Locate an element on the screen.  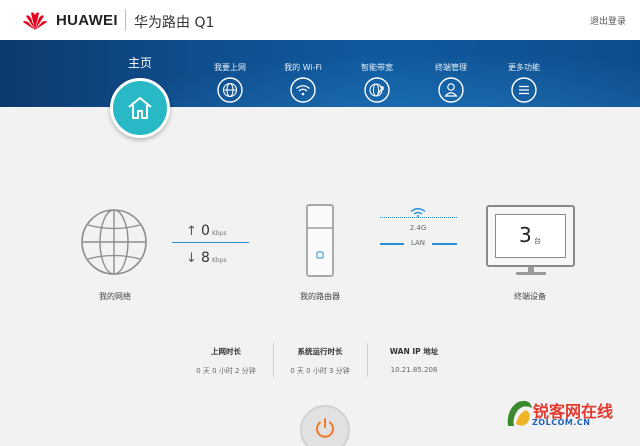
wifi-link-line is located at coordinates (418, 217).